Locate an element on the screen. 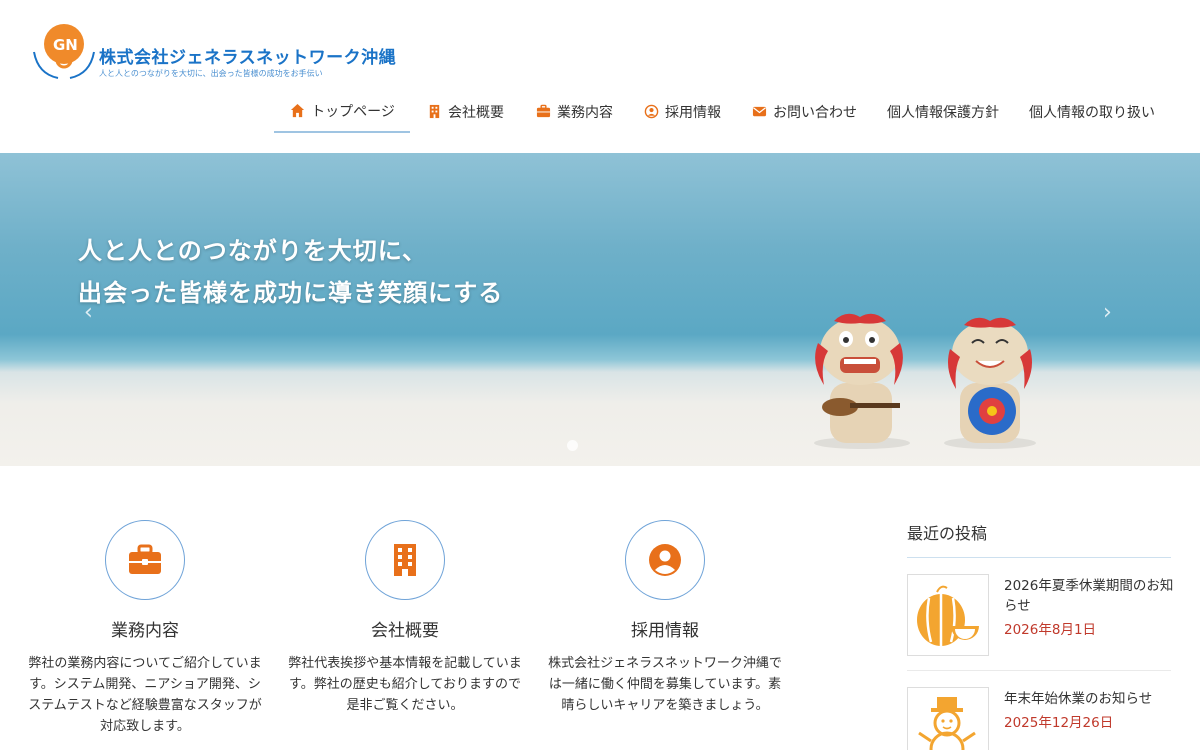 Image resolution: width=1200 pixels, height=750 pixels. list-item: 年末年始休業のお知らせ 2025年12月26日 is located at coordinates (1039, 710).